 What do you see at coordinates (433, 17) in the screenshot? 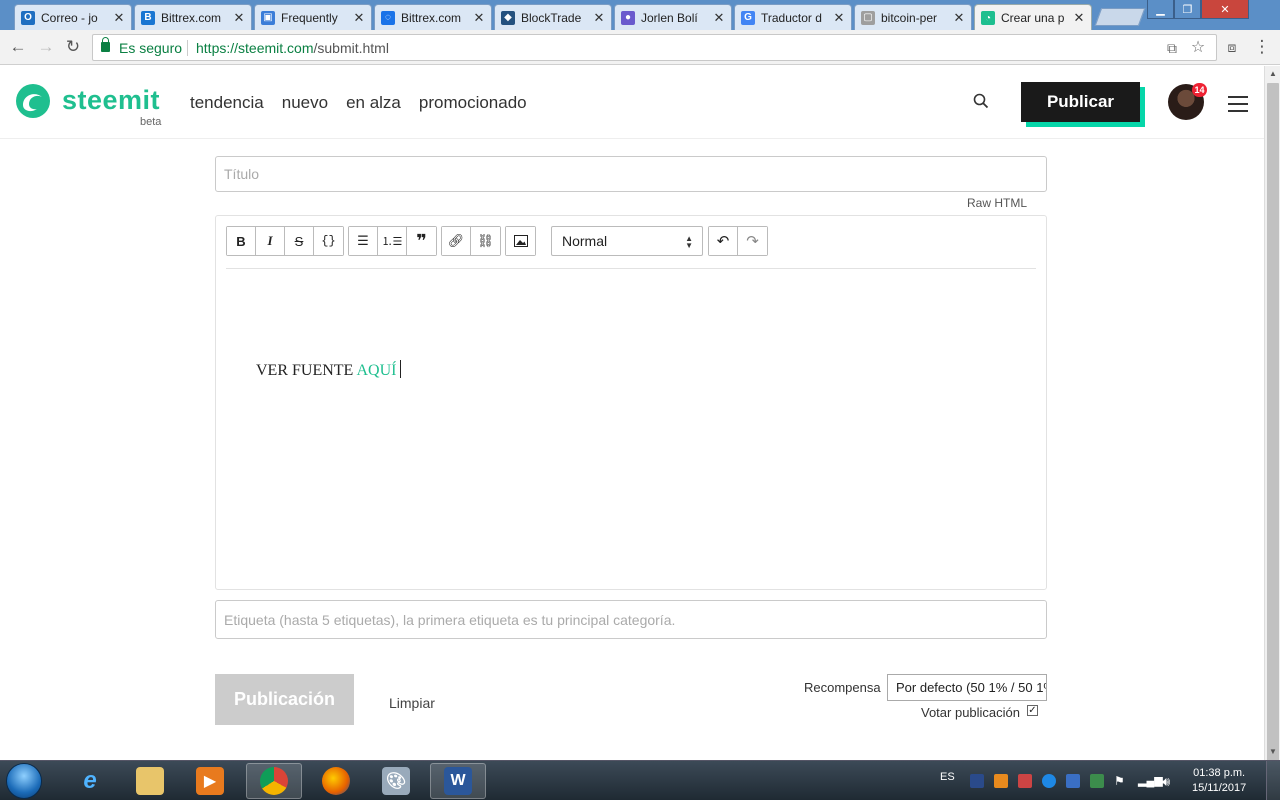
I see `browser-tab: ◌ Bittrex.com ✕` at bounding box center [433, 17].